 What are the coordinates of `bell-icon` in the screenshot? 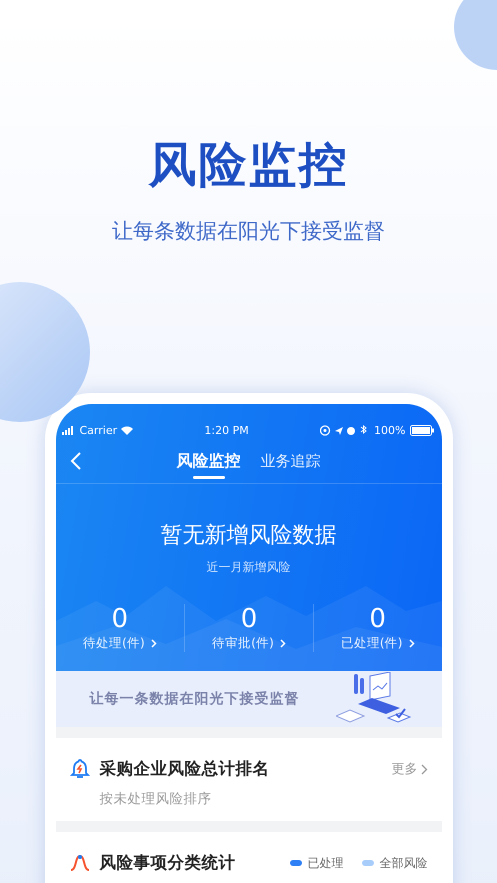 It's located at (80, 769).